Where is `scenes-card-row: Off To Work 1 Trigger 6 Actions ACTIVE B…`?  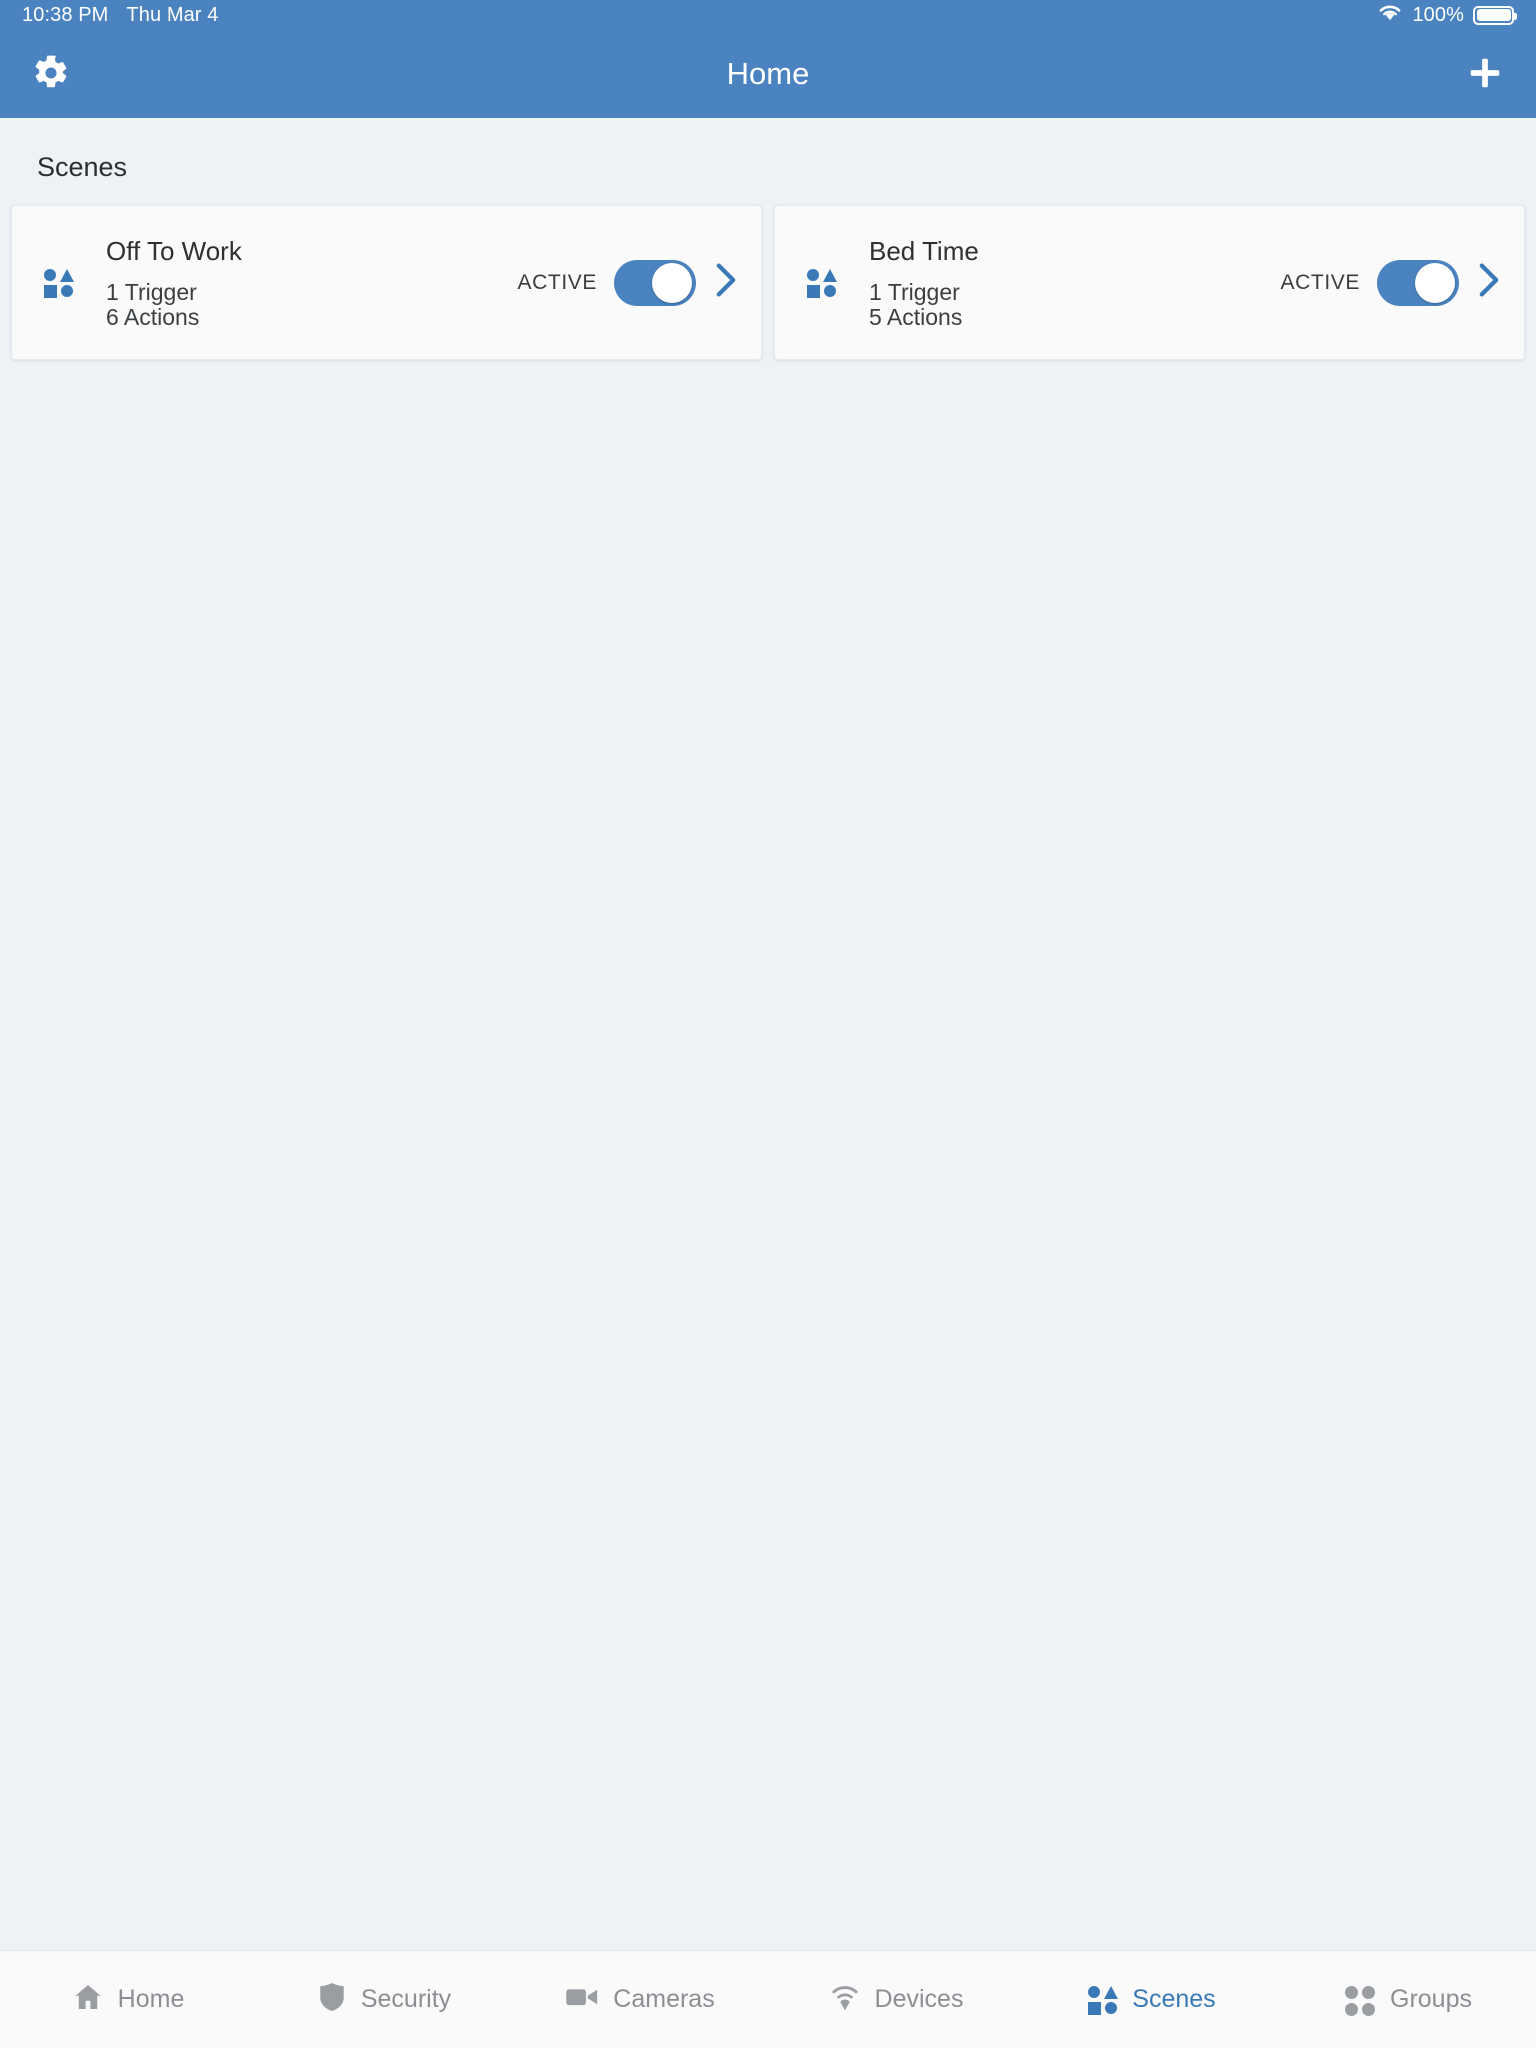 scenes-card-row: Off To Work 1 Trigger 6 Actions ACTIVE B… is located at coordinates (768, 271).